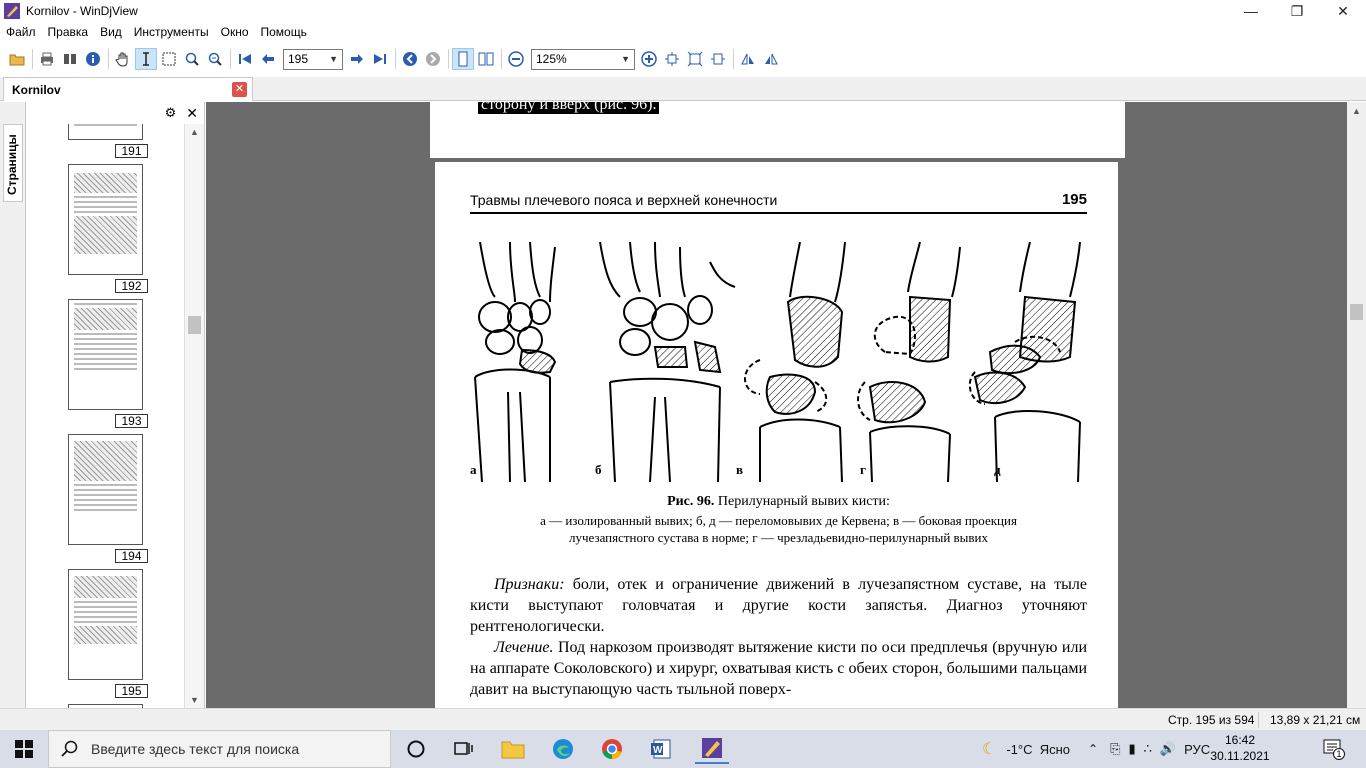 The height and width of the screenshot is (768, 1366). What do you see at coordinates (24, 749) in the screenshot?
I see `start-button` at bounding box center [24, 749].